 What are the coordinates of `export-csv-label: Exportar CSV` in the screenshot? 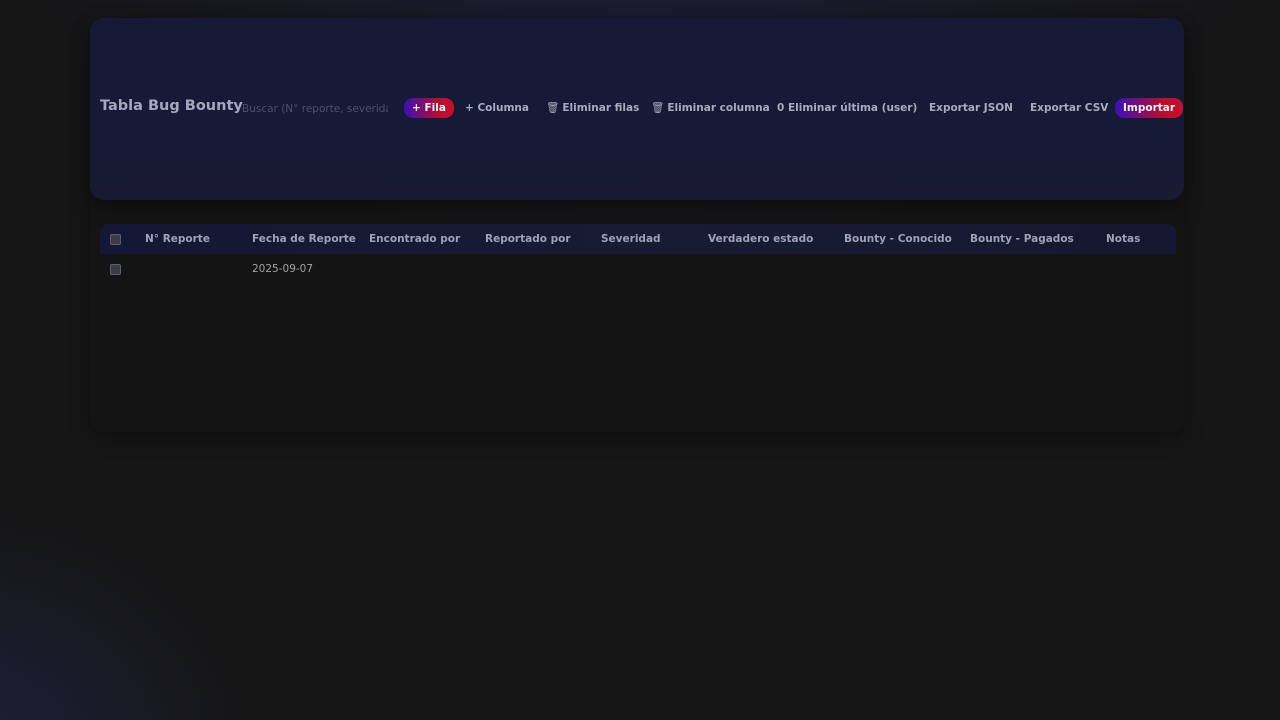 It's located at (1069, 108).